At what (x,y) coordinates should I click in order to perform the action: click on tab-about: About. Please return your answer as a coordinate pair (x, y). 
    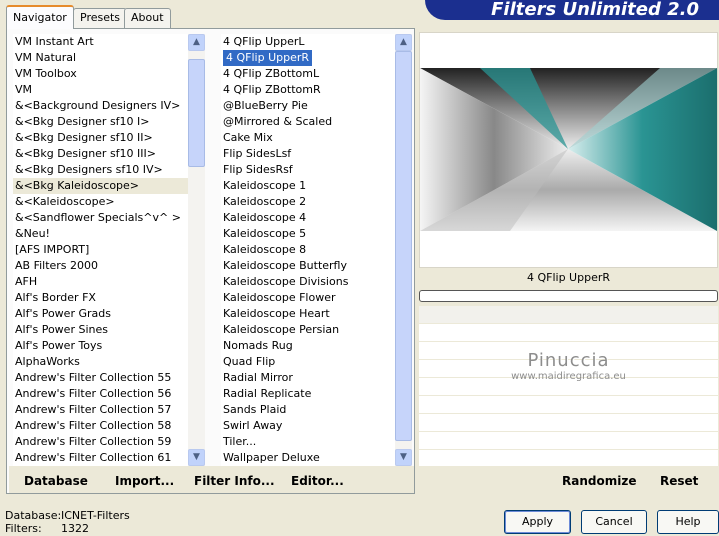
    Looking at the image, I should click on (147, 18).